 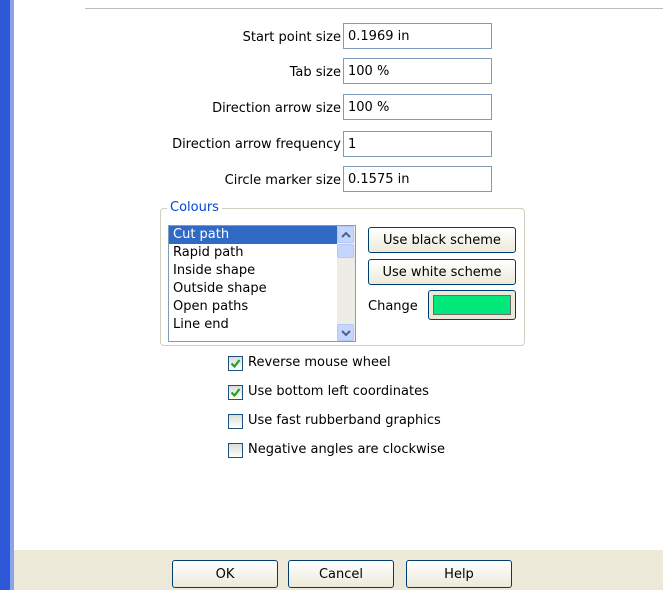 What do you see at coordinates (282, 180) in the screenshot?
I see `circle-marker-size-label: Circle marker size` at bounding box center [282, 180].